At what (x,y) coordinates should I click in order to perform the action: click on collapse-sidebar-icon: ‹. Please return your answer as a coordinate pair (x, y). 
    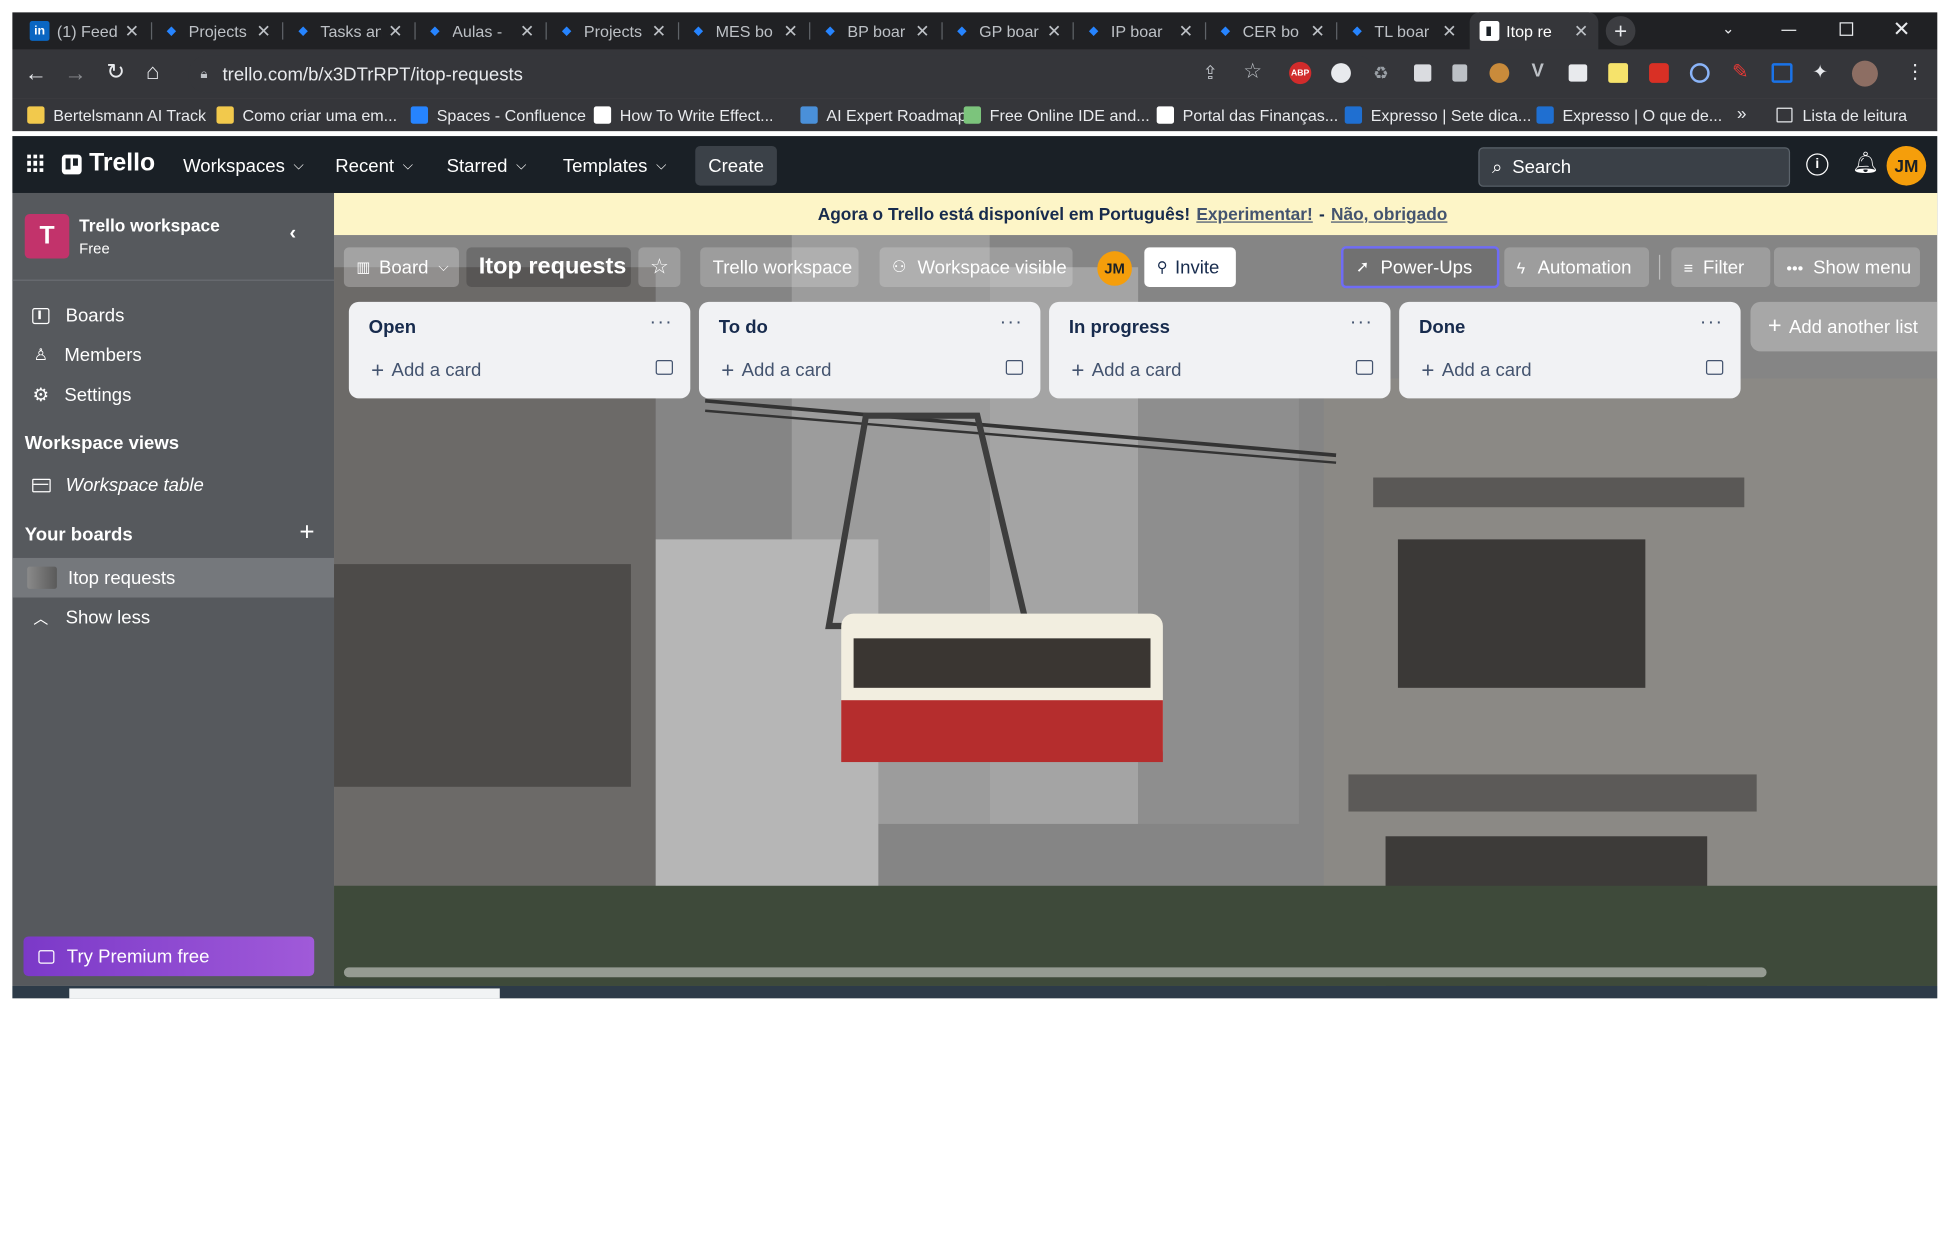
    Looking at the image, I should click on (292, 234).